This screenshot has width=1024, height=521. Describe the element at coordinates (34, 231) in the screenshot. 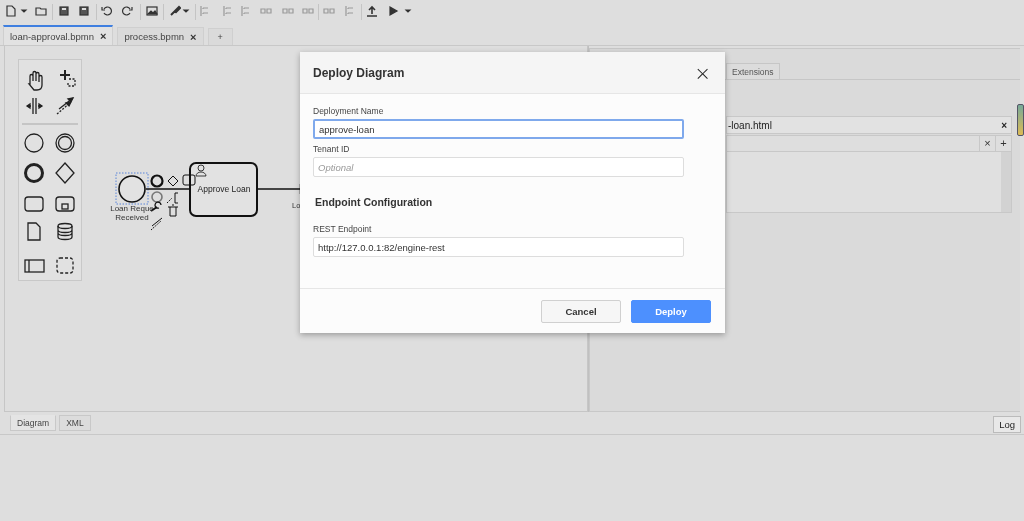

I see `data-object-icon` at that location.